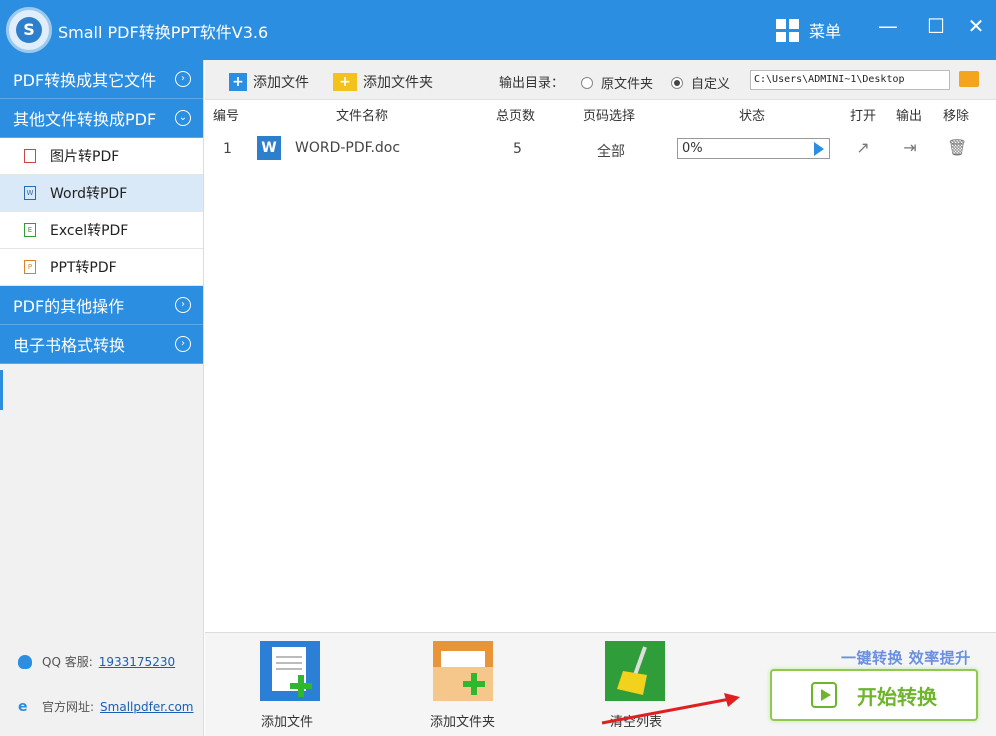  I want to click on add-folder-button: + 添加文件夹, so click(383, 82).